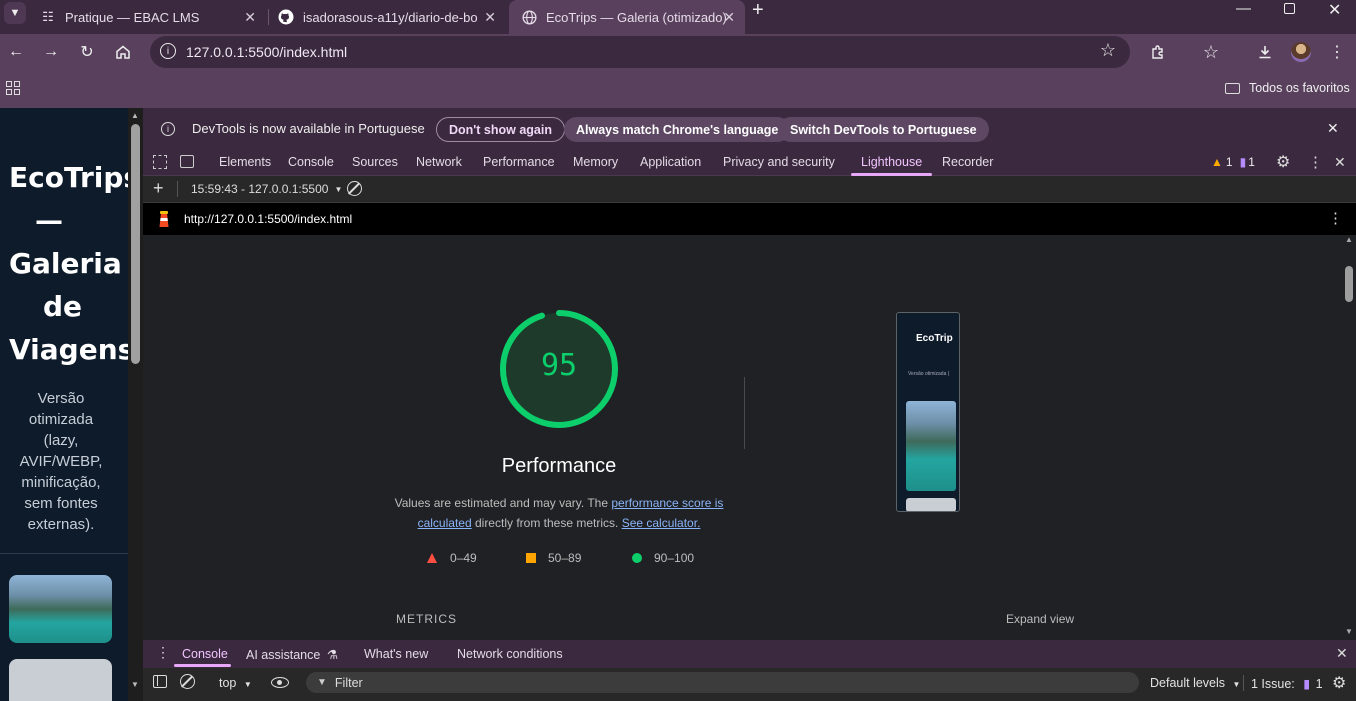  Describe the element at coordinates (308, 128) in the screenshot. I see `infobar-message: DevTools is now available in Portuguese` at that location.